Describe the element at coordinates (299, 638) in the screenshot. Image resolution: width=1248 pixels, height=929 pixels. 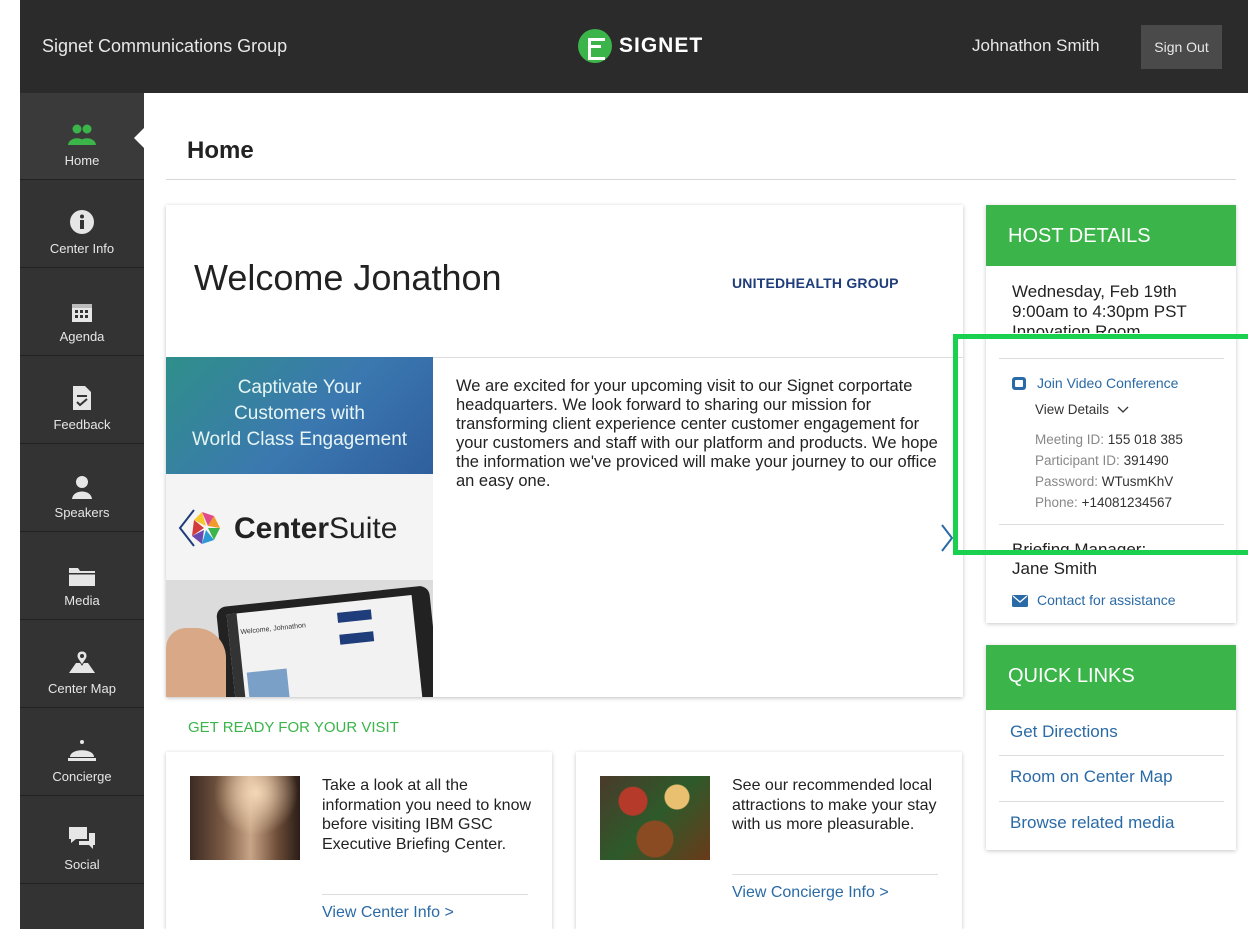
I see `promo-tablet-image: Welcome, Johnathon` at that location.